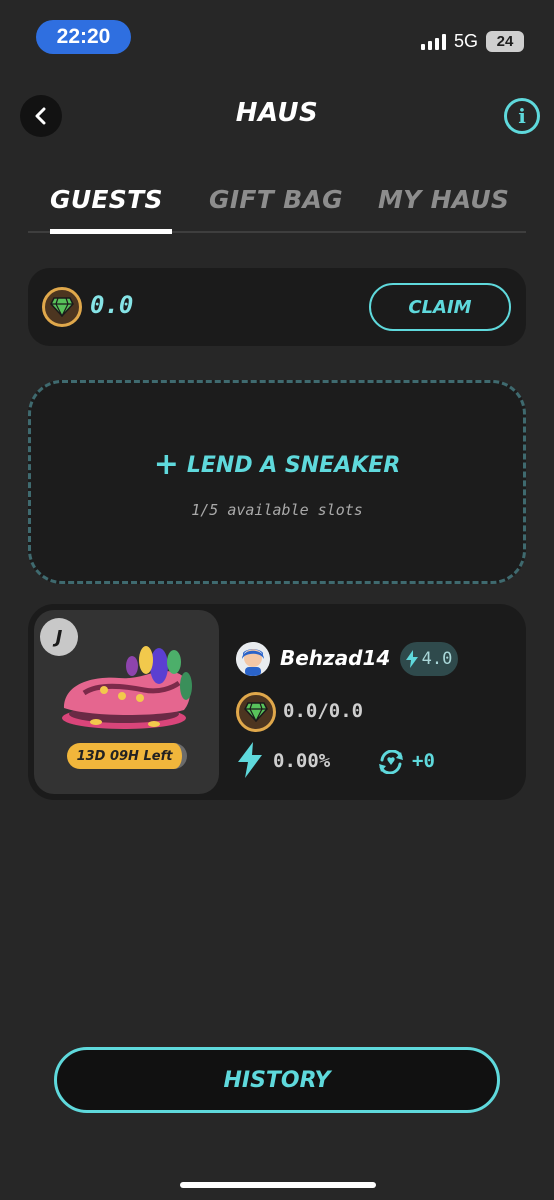 This screenshot has width=554, height=1200. Describe the element at coordinates (278, 1185) in the screenshot. I see `home-indicator` at that location.